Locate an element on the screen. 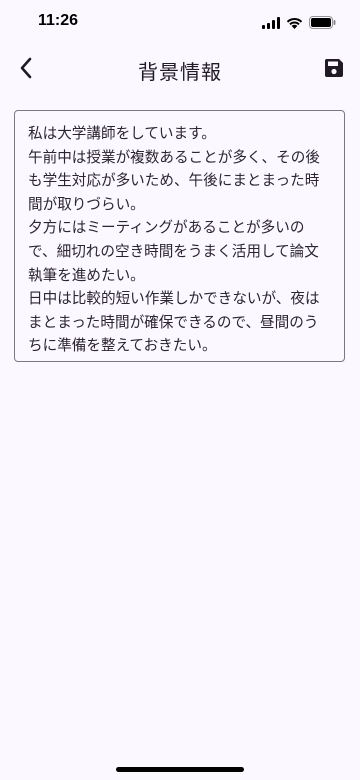 The height and width of the screenshot is (780, 360). app-bar: 背景情報 is located at coordinates (180, 70).